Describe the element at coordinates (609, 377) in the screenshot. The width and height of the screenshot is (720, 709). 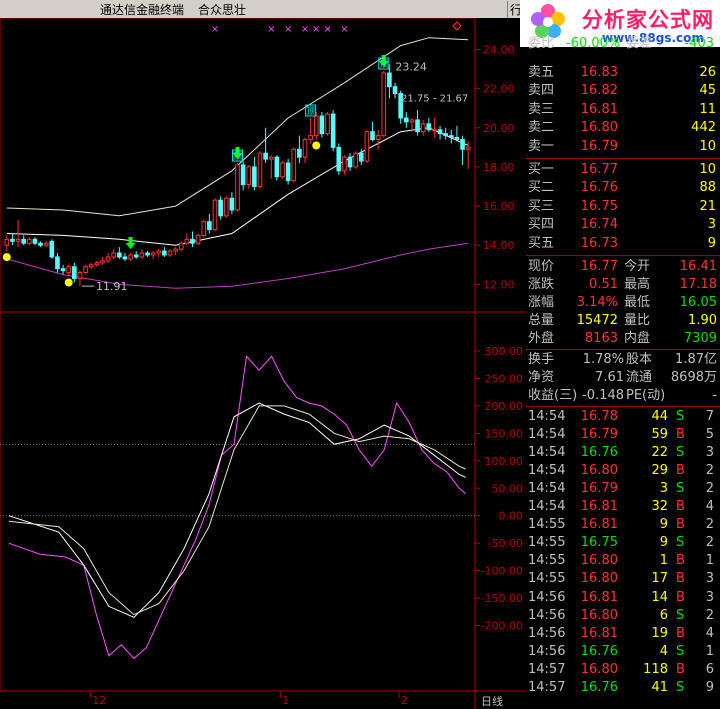
I see `stat2-value: 7.61` at that location.